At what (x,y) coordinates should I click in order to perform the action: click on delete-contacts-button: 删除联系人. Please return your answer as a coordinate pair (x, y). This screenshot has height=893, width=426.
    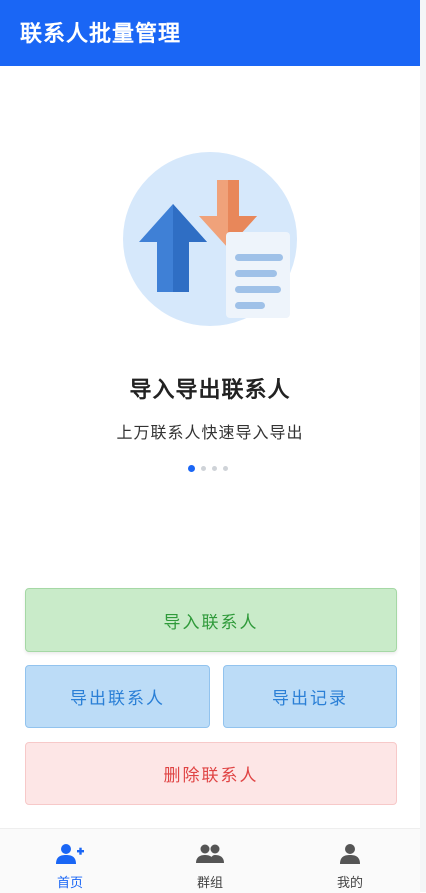
    Looking at the image, I should click on (211, 773).